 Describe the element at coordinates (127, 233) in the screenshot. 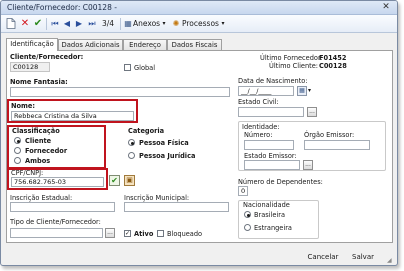

I see `active-checkbox: ✓` at that location.